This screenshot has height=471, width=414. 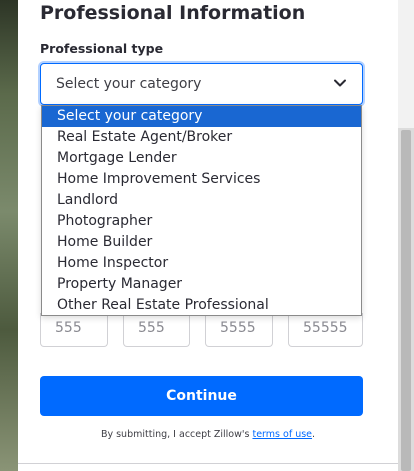 I want to click on dropdown-option: Select your category, so click(x=201, y=116).